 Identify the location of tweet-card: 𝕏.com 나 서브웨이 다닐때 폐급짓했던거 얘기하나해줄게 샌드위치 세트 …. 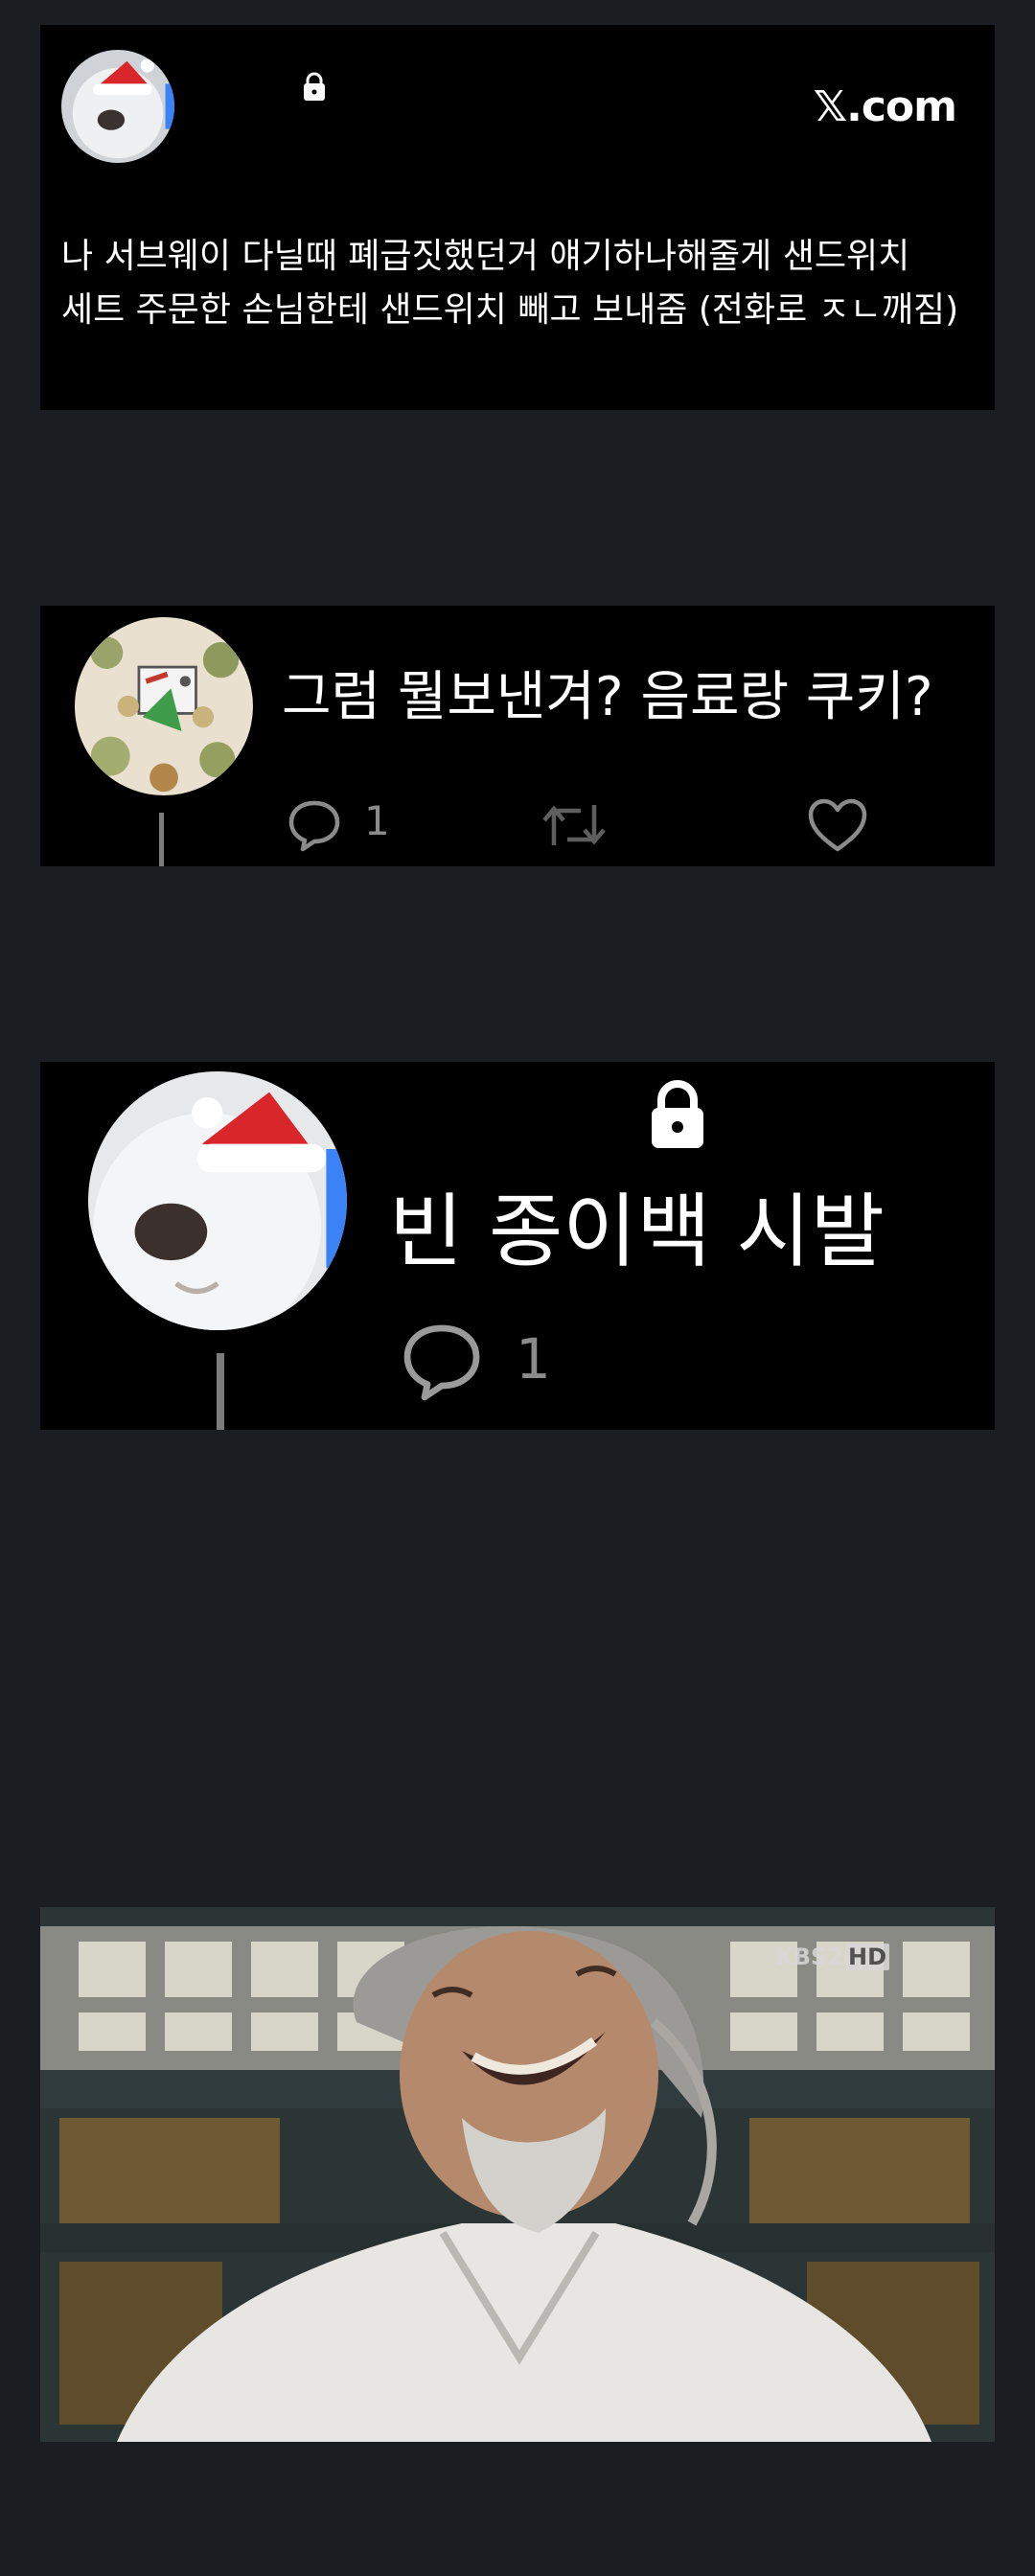
(517, 217).